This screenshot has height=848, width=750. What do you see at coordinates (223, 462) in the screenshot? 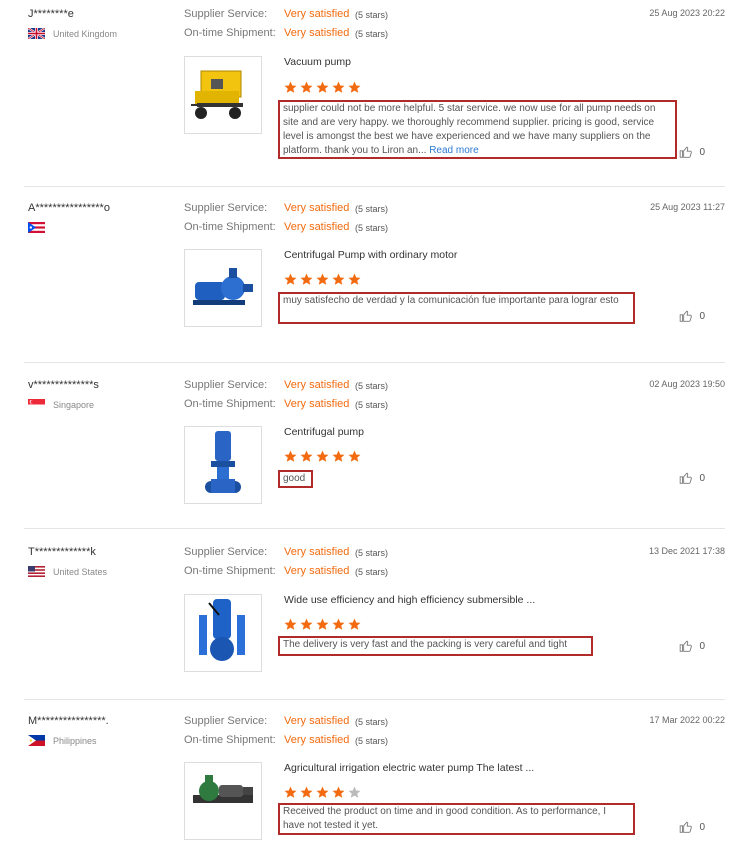
I see `vertical-pump-image` at bounding box center [223, 462].